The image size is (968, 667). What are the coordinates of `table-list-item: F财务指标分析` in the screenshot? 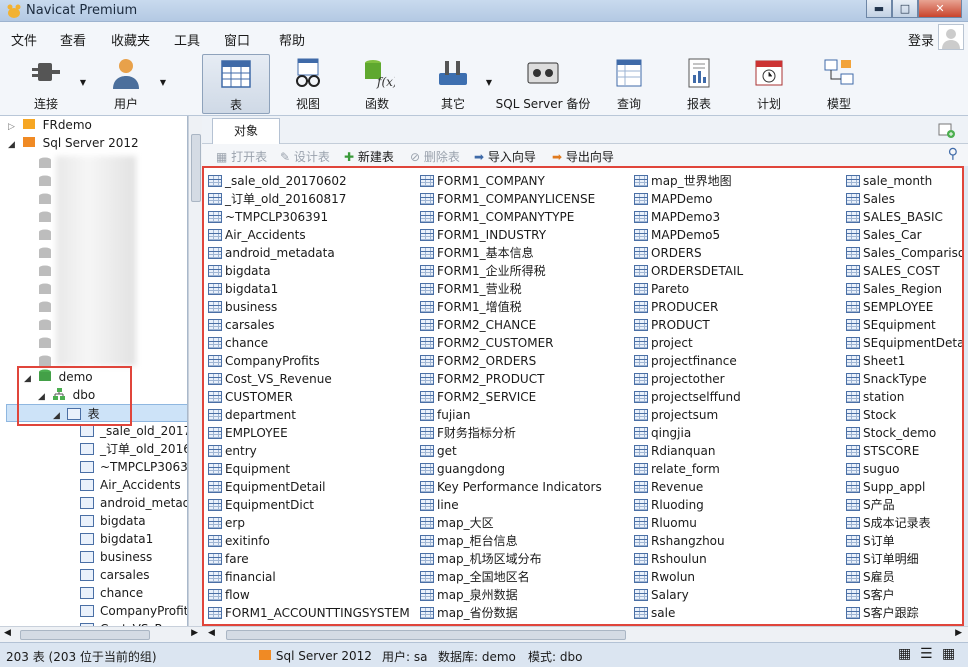 It's located at (468, 433).